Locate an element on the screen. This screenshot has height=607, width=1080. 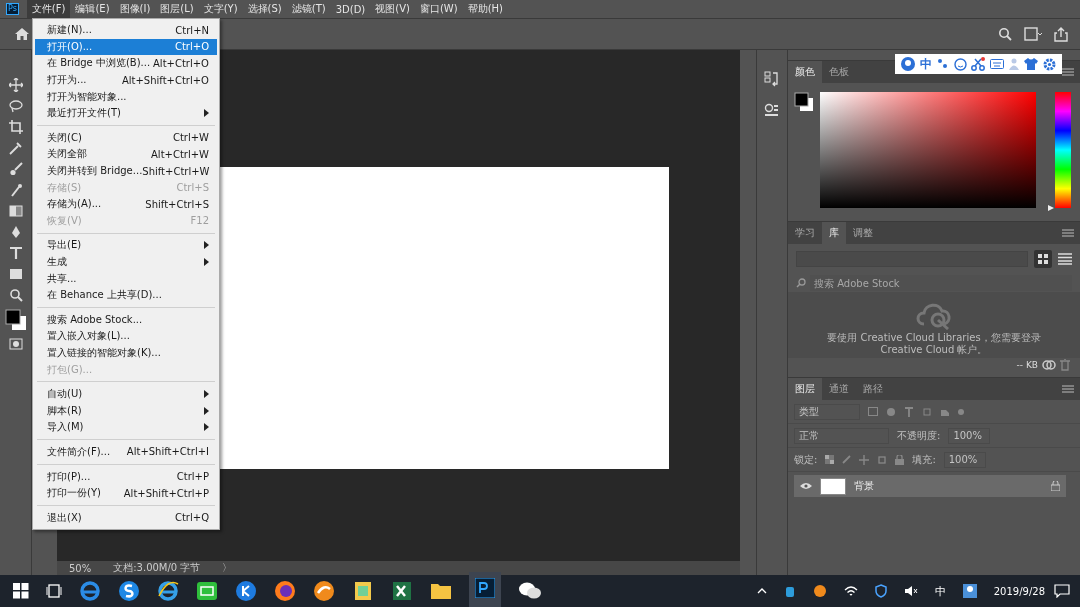
opacity-field: 100% is located at coordinates (969, 435).